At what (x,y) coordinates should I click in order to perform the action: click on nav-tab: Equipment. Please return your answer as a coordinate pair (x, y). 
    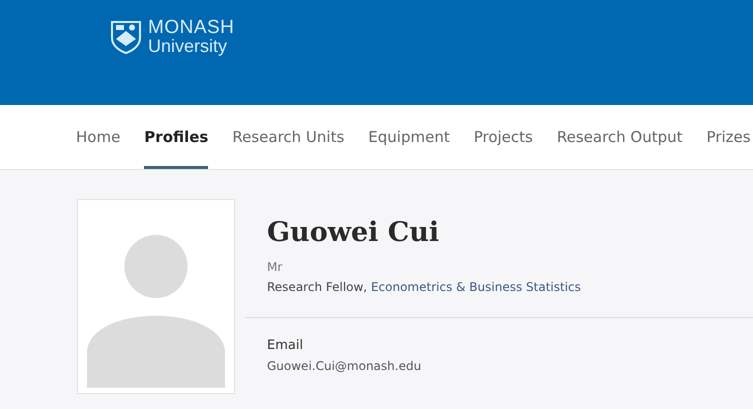
    Looking at the image, I should click on (409, 137).